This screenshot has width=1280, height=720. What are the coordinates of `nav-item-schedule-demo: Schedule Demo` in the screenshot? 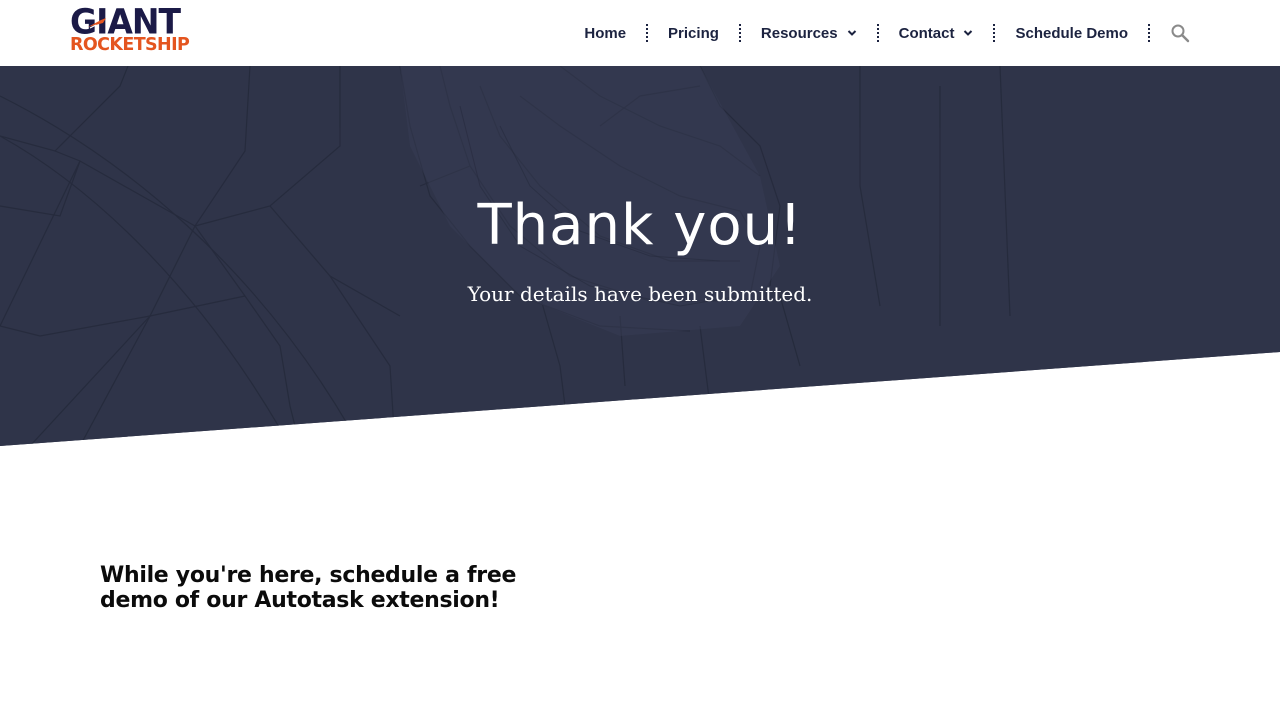 It's located at (1071, 33).